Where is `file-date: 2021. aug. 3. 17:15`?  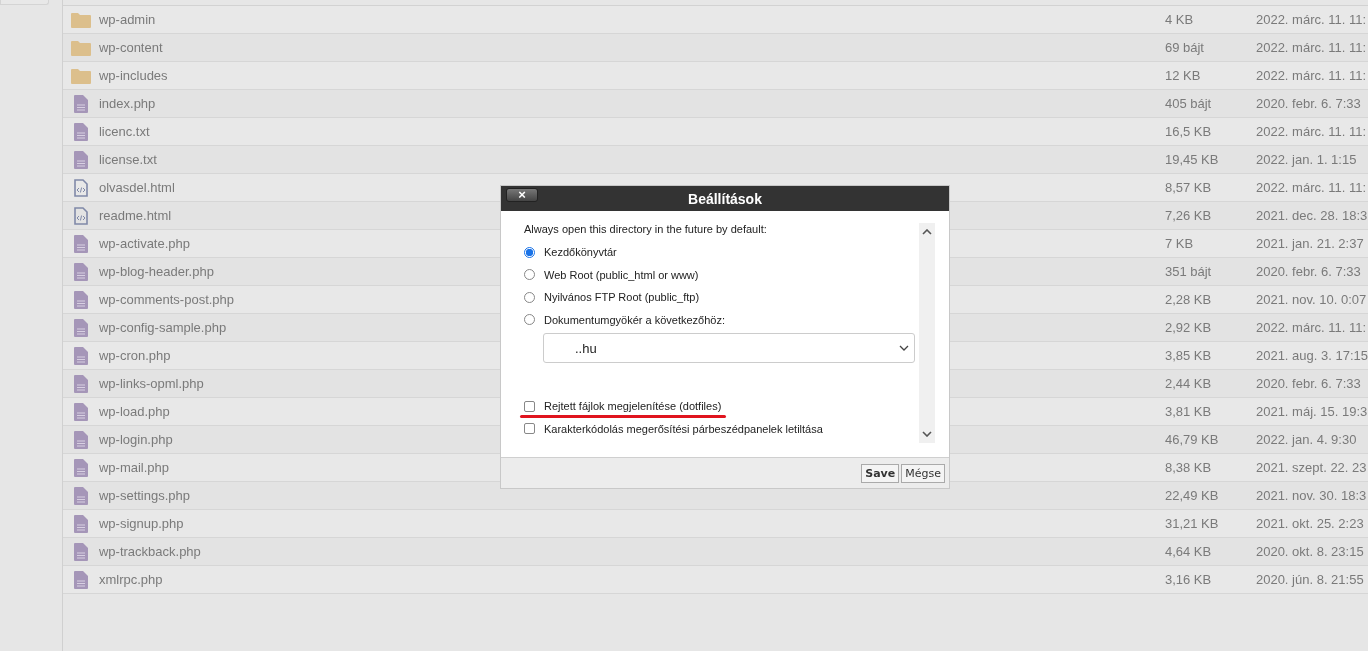
file-date: 2021. aug. 3. 17:15 is located at coordinates (1311, 355).